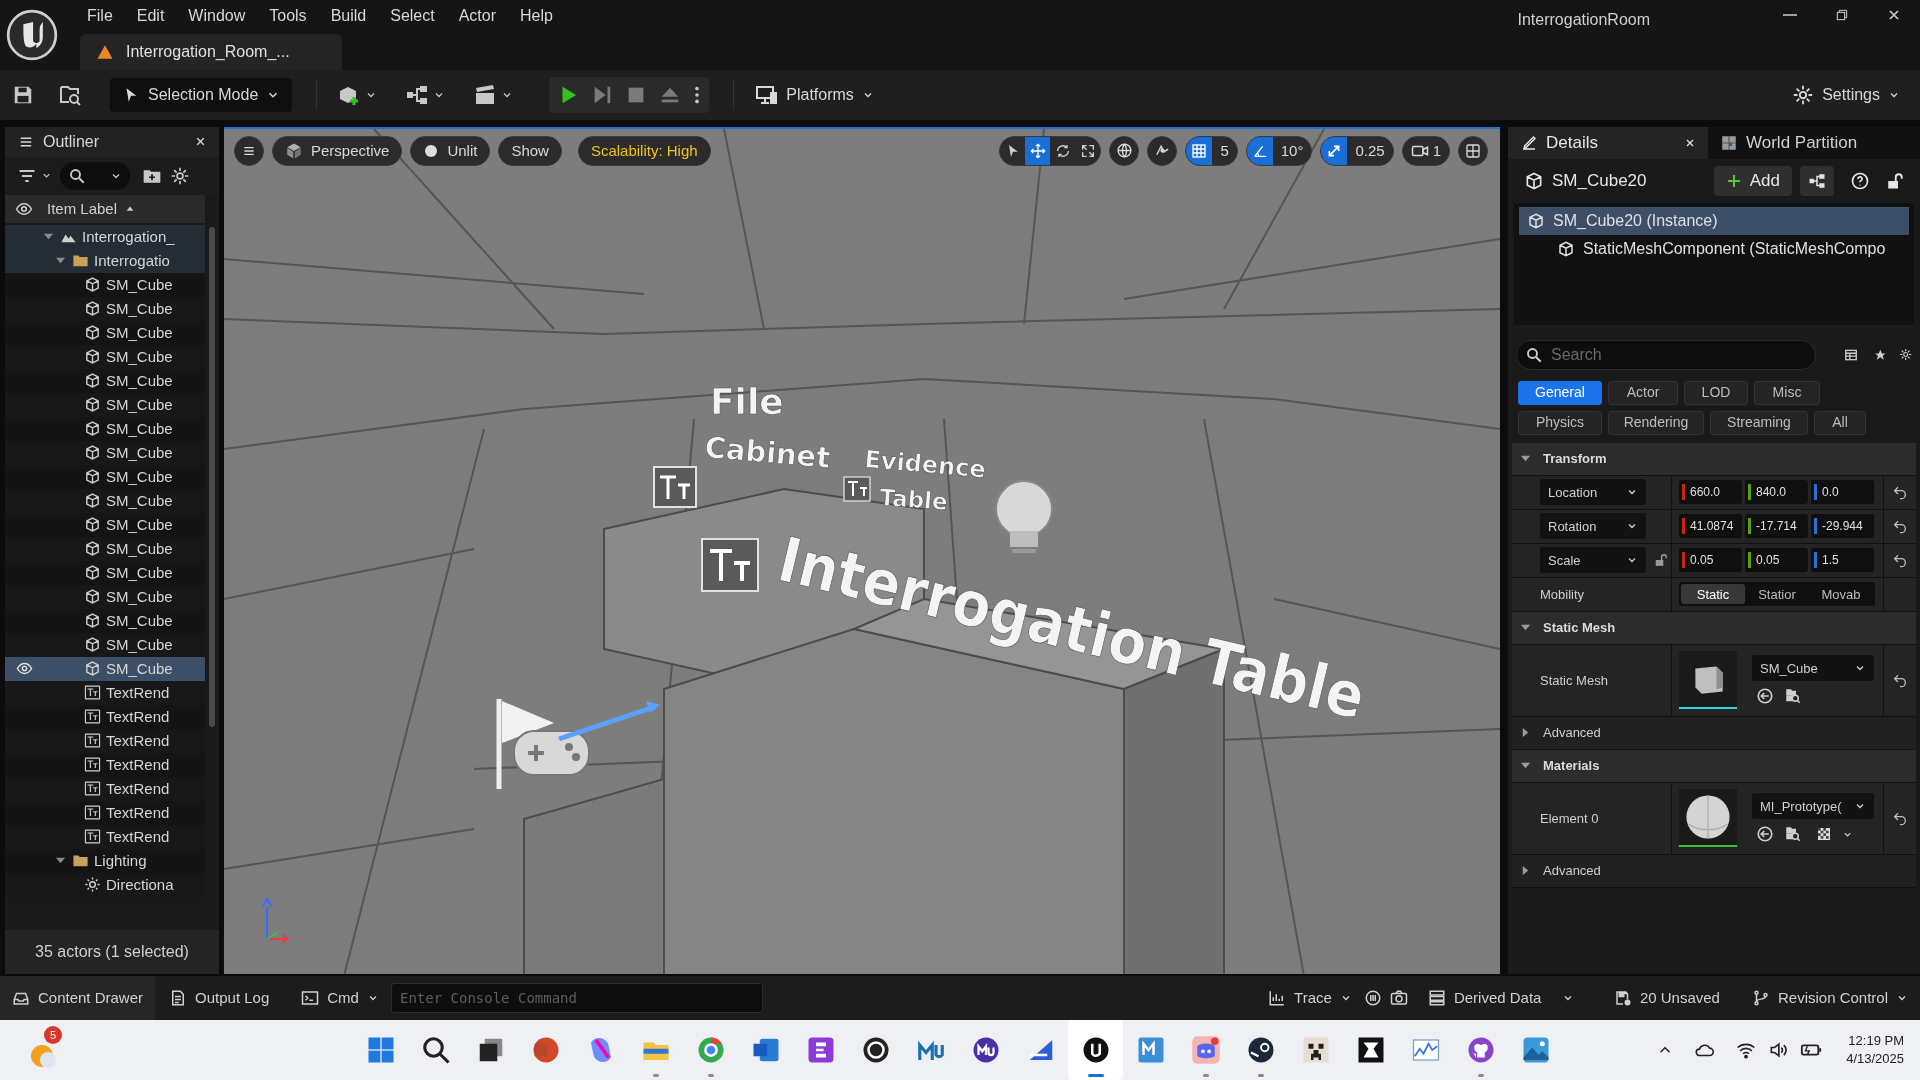 This screenshot has height=1080, width=1920. What do you see at coordinates (1841, 594) in the screenshot?
I see `mobility-option: Movab` at bounding box center [1841, 594].